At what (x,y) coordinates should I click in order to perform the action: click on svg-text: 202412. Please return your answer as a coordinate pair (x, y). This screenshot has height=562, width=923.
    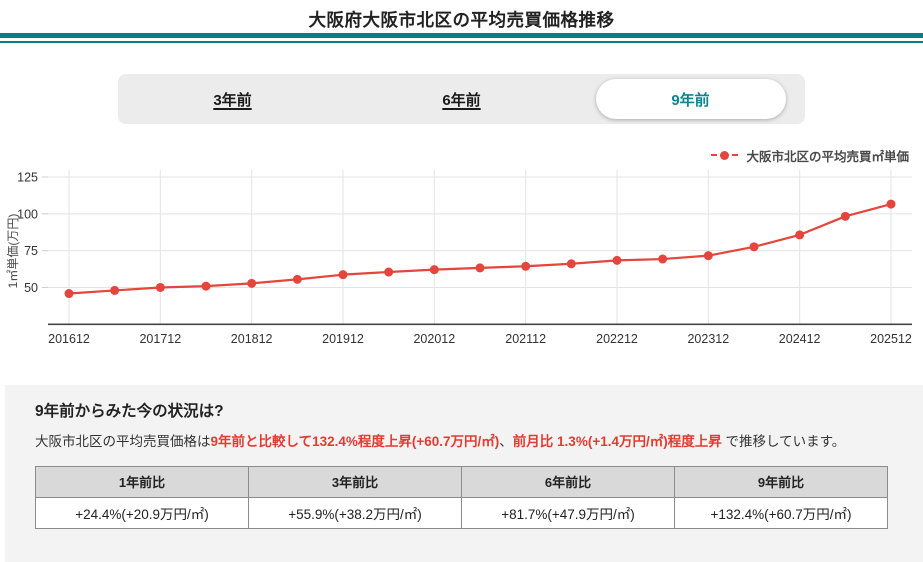
    Looking at the image, I should click on (800, 339).